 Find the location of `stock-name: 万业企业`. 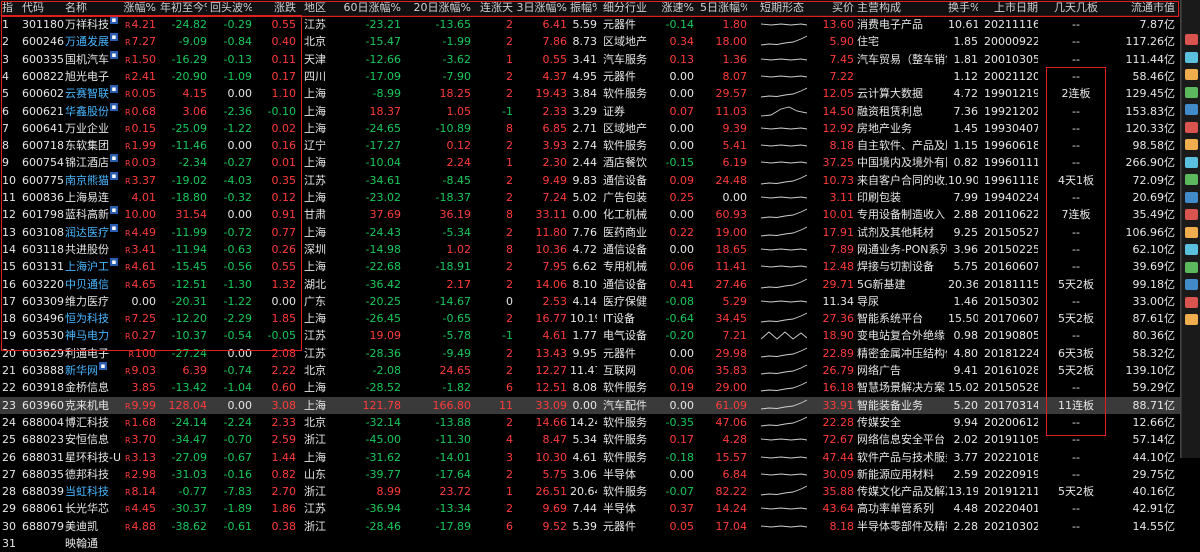

stock-name: 万业企业 is located at coordinates (87, 128).